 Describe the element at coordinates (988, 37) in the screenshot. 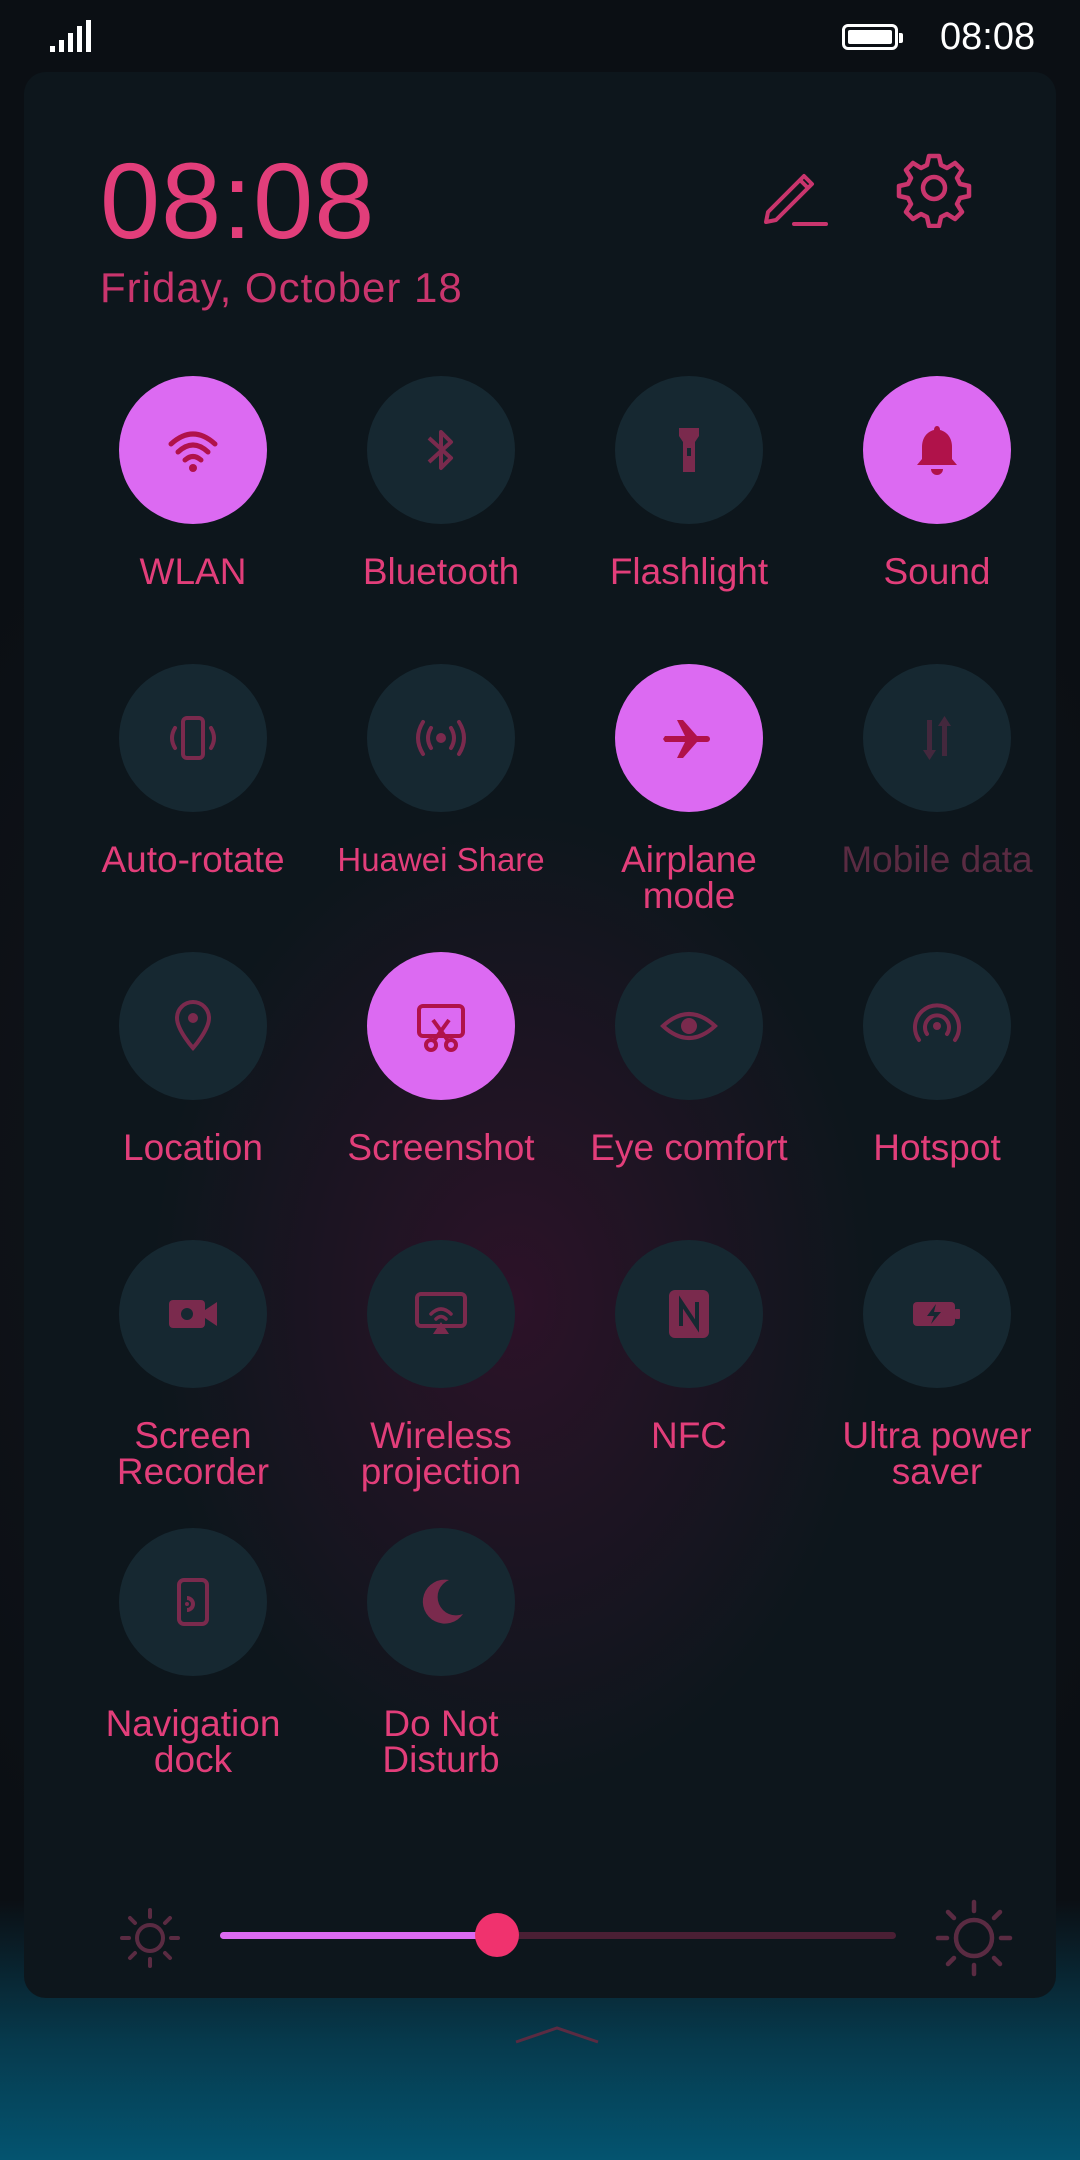

I see `status-time: 08:08` at that location.